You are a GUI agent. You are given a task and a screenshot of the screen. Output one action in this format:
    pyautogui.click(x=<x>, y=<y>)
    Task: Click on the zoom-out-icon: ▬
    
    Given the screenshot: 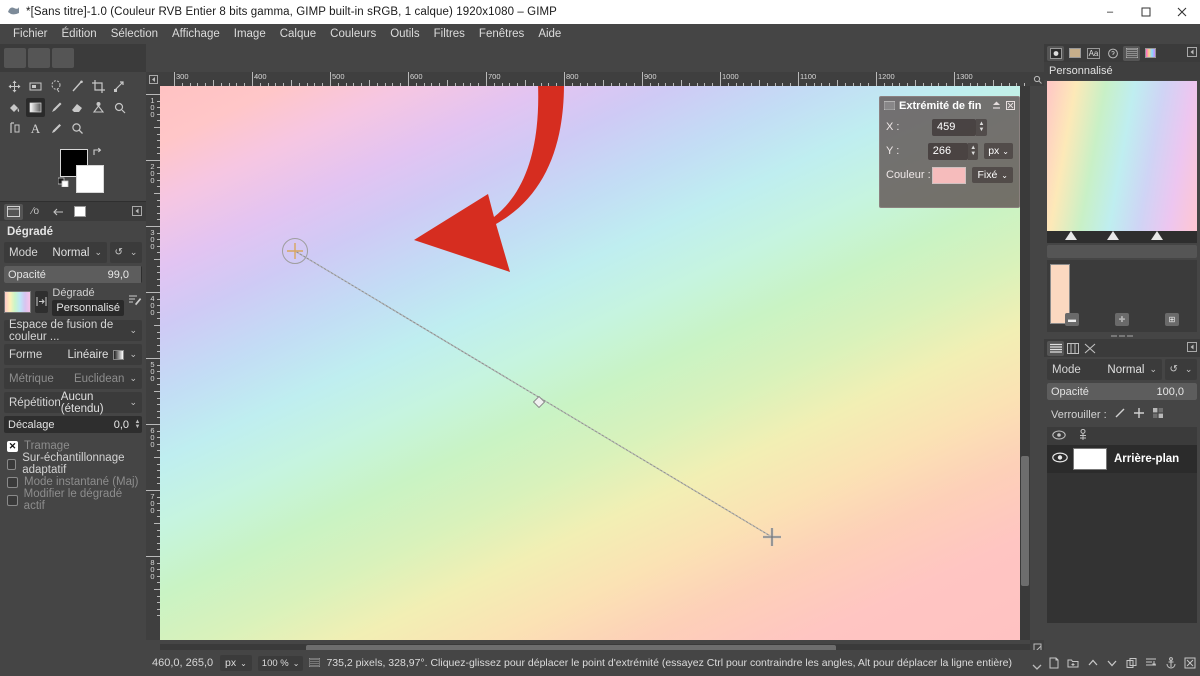 What is the action you would take?
    pyautogui.click(x=1072, y=319)
    